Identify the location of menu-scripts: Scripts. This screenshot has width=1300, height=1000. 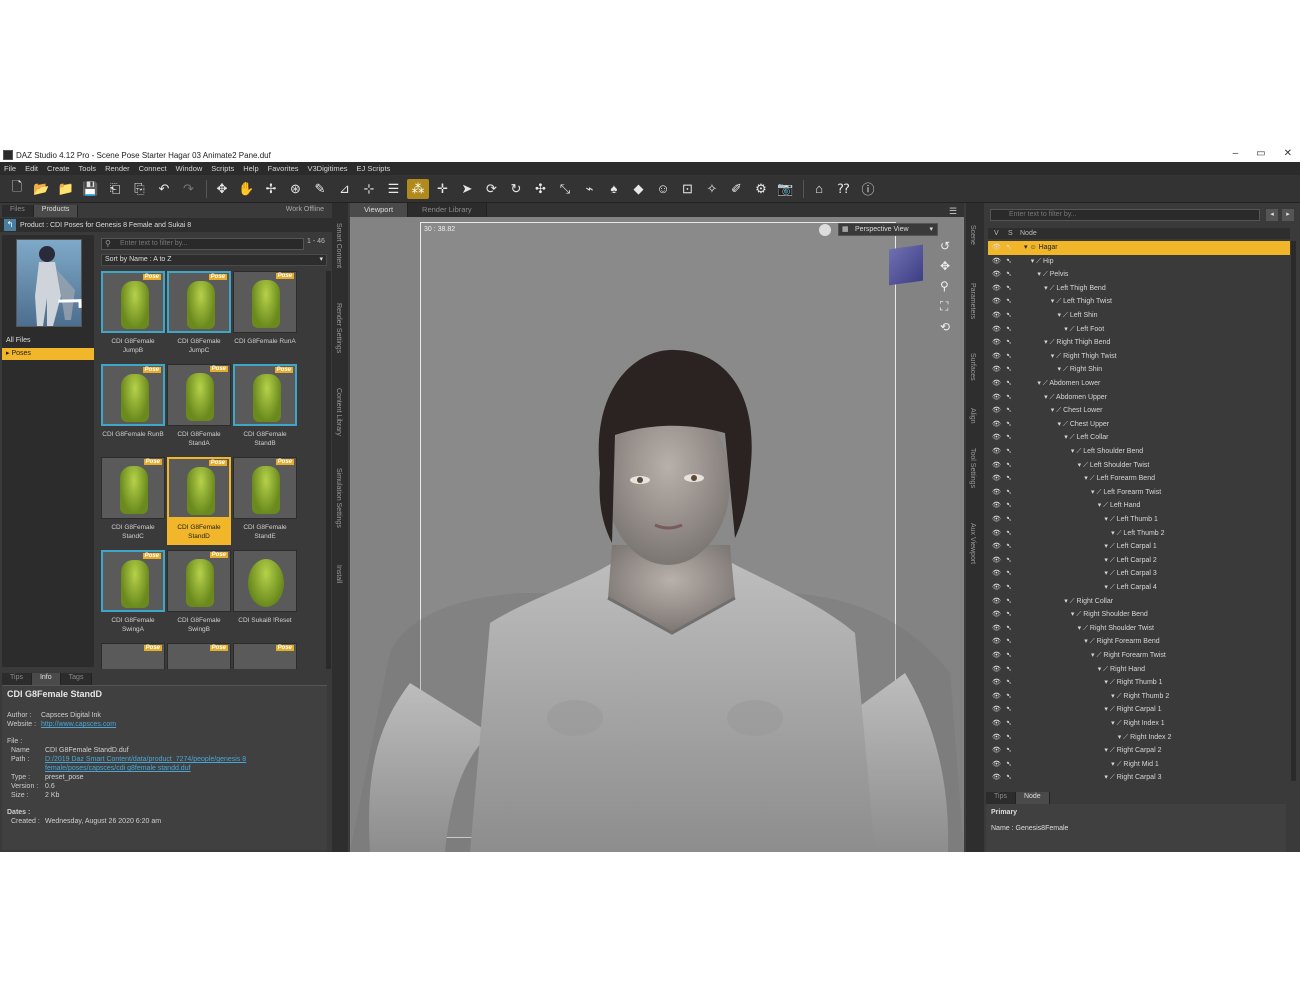
(222, 168).